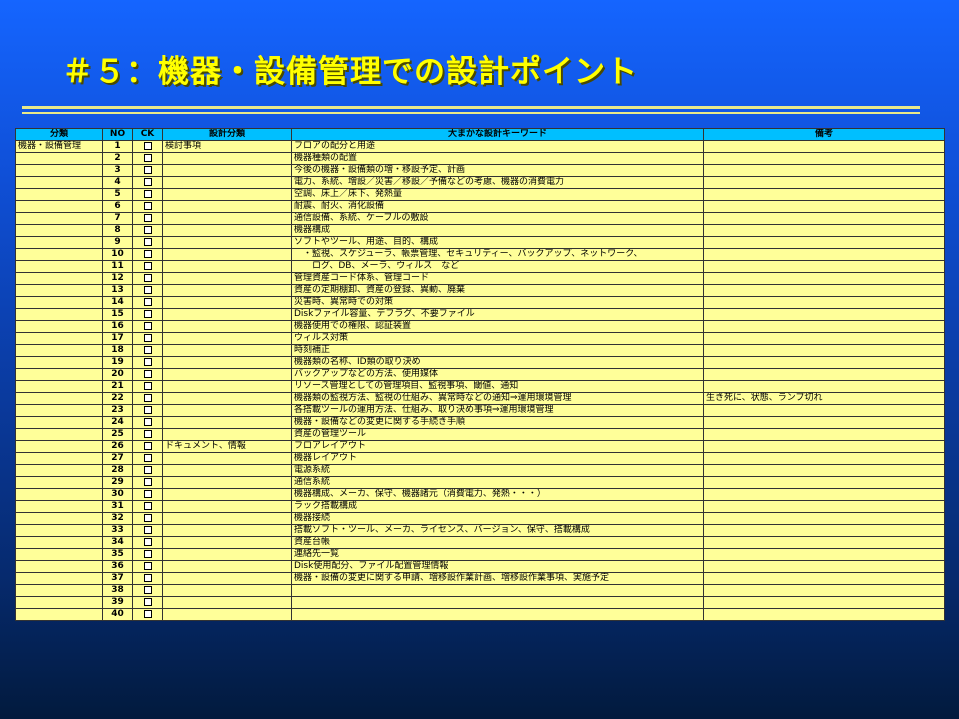 The height and width of the screenshot is (719, 959). I want to click on cell-no: 28, so click(117, 470).